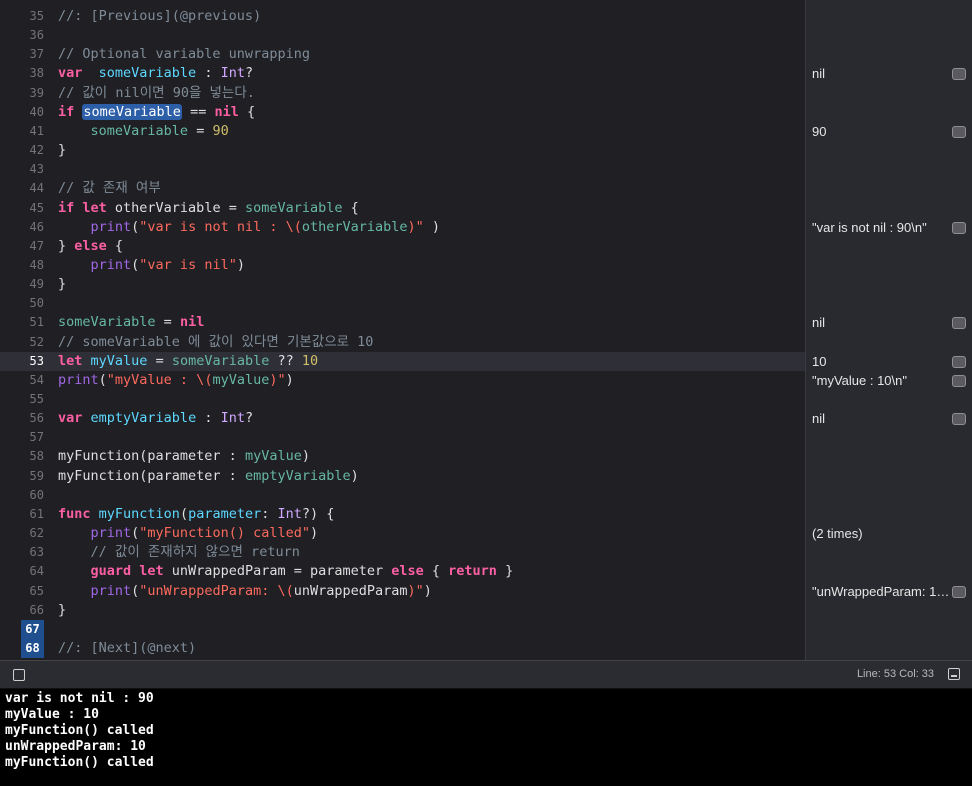  Describe the element at coordinates (402, 35) in the screenshot. I see `code-line: 36` at that location.